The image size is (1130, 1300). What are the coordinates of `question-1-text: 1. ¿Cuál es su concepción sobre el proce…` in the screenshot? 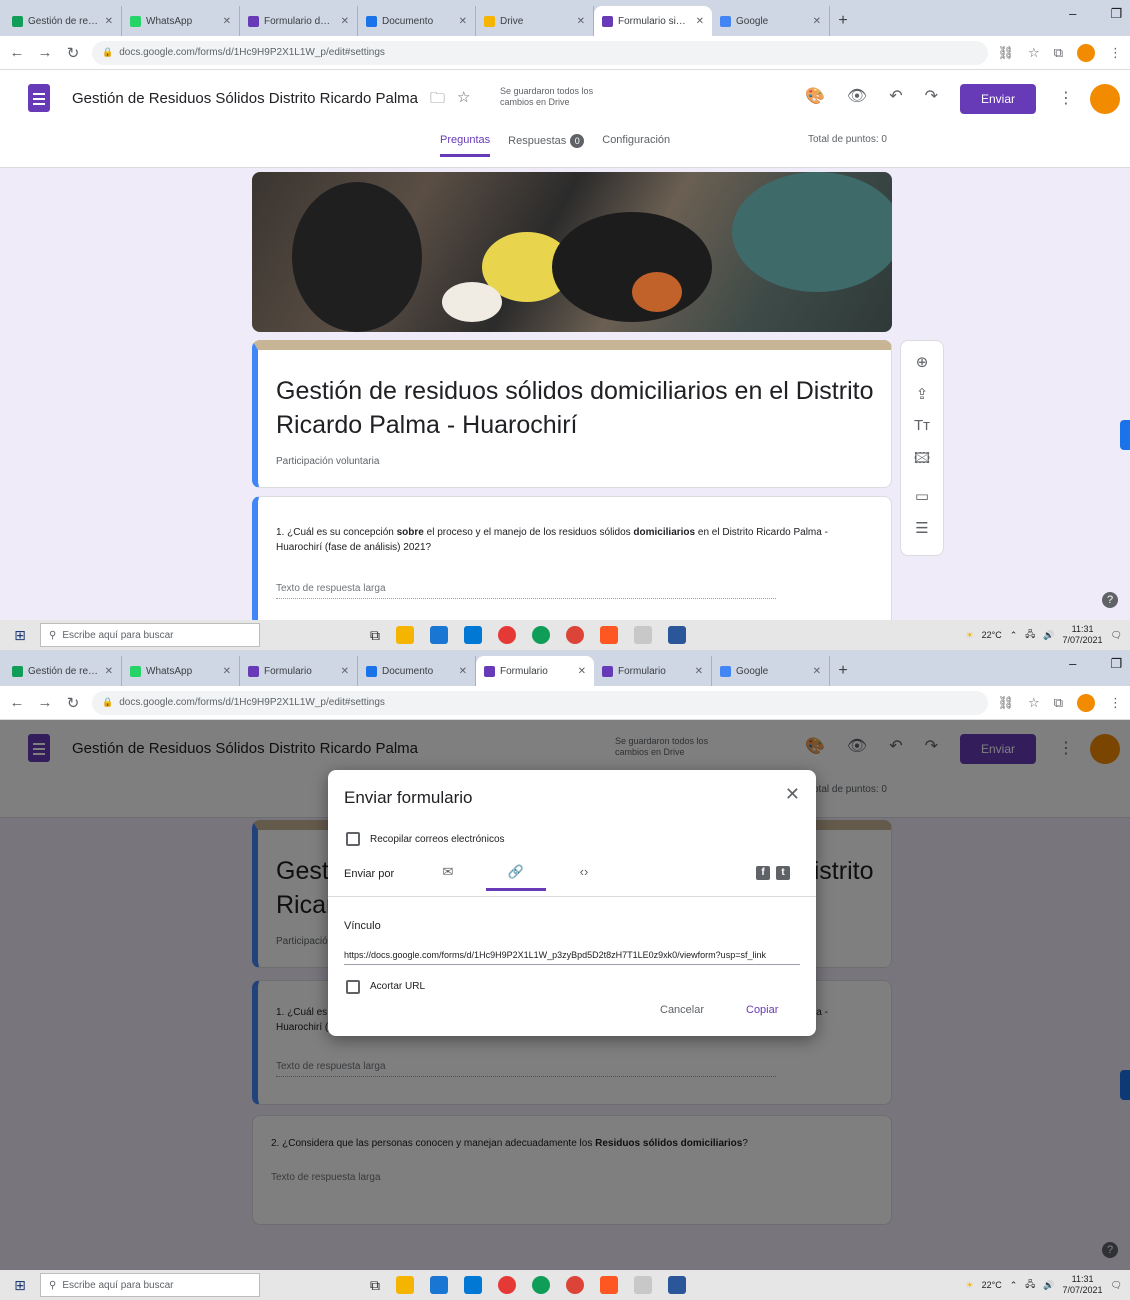 It's located at (571, 540).